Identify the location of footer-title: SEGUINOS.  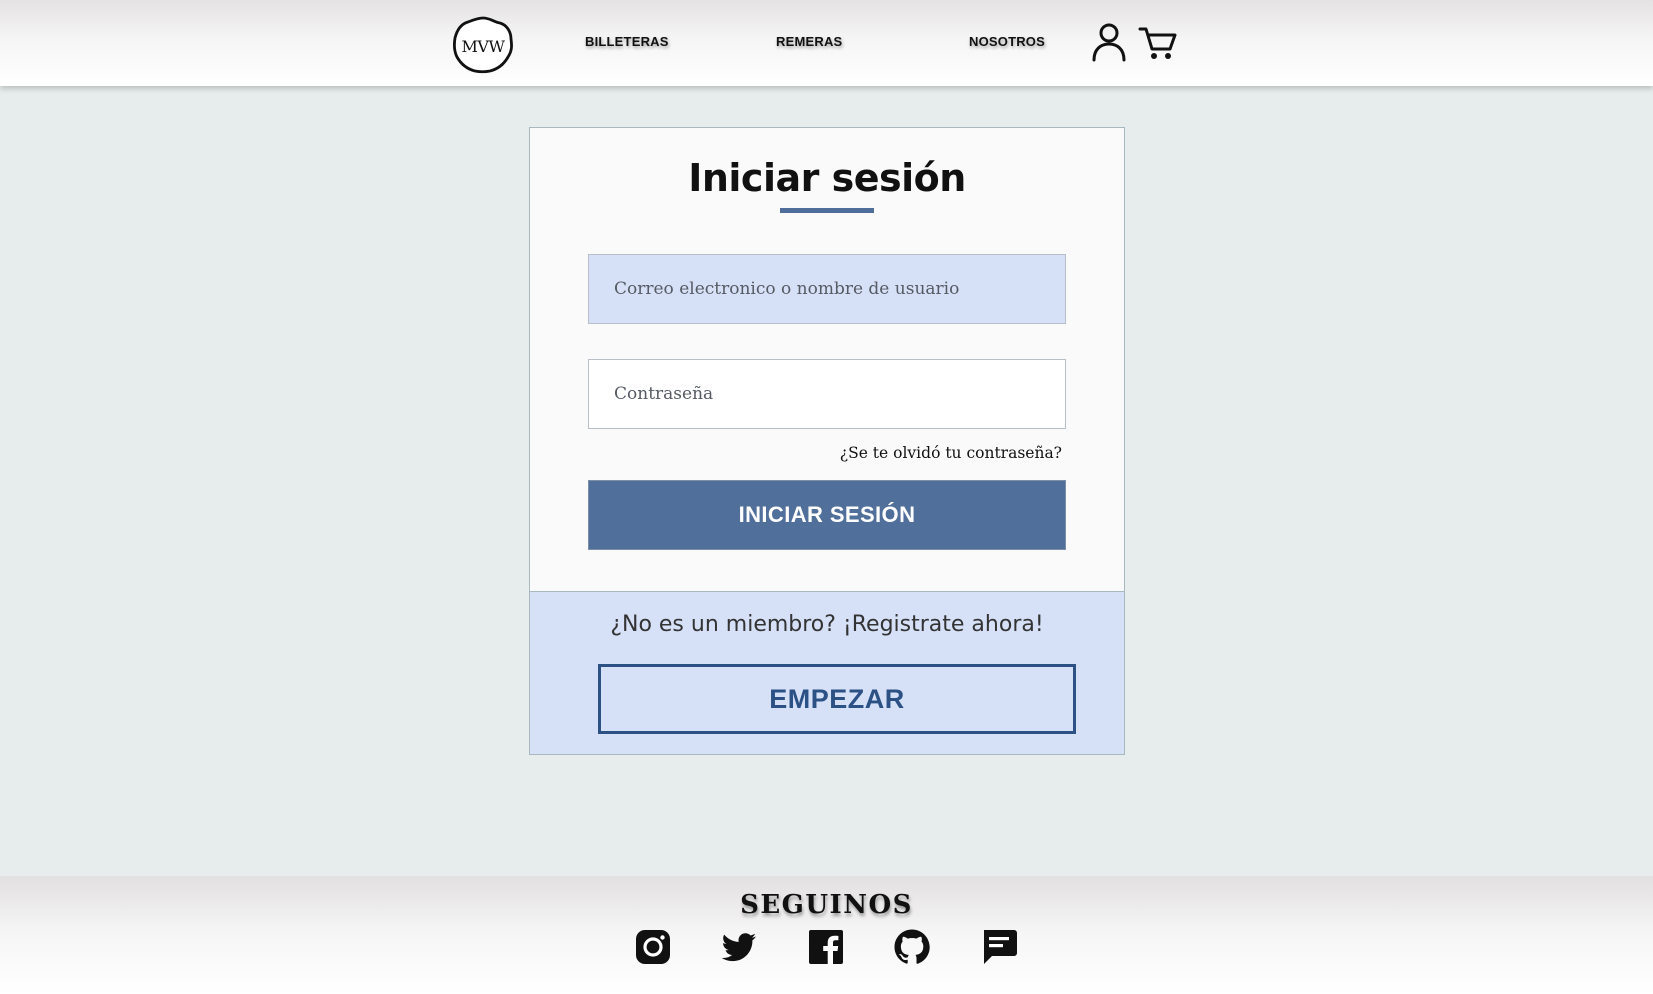
(826, 905).